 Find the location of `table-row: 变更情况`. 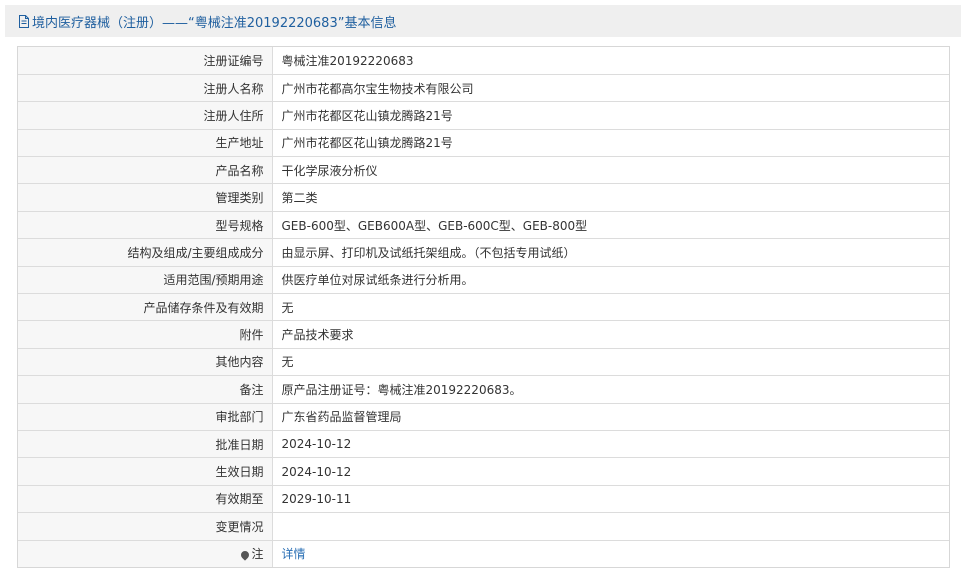

table-row: 变更情况 is located at coordinates (483, 526).